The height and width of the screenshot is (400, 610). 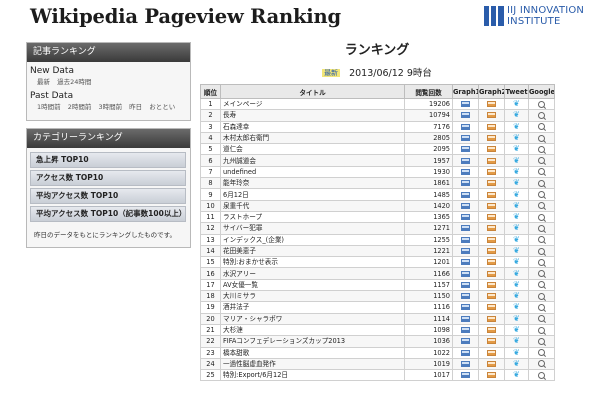 What do you see at coordinates (185, 16) in the screenshot?
I see `site-title: Wikipedia Pageview Ranking` at bounding box center [185, 16].